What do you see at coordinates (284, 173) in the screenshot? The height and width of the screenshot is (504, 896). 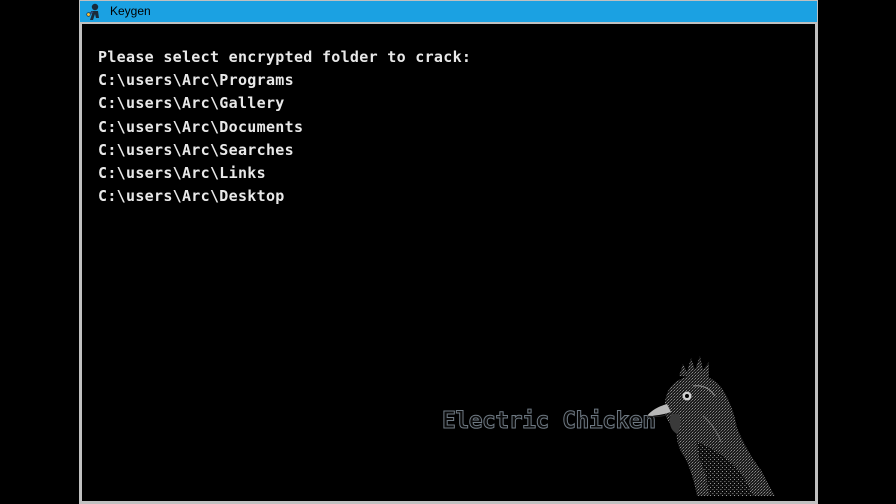 I see `folder-option-links: C:\users\Arc\Links` at bounding box center [284, 173].